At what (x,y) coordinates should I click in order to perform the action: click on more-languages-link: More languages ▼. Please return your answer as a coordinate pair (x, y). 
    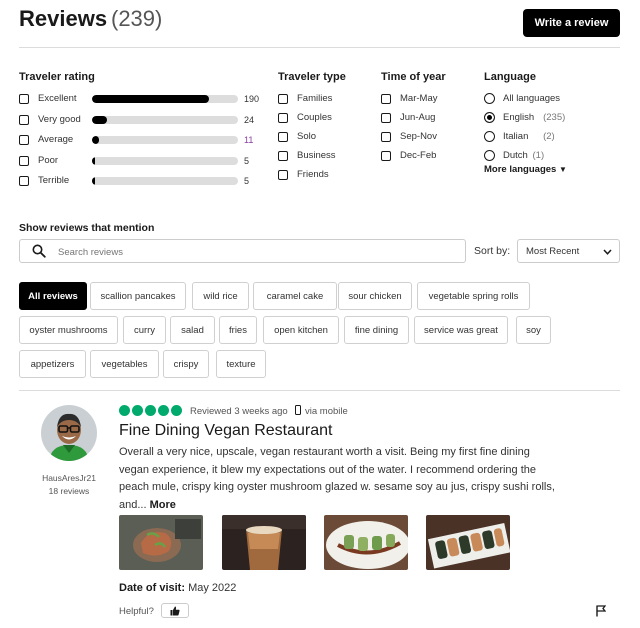
    Looking at the image, I should click on (525, 169).